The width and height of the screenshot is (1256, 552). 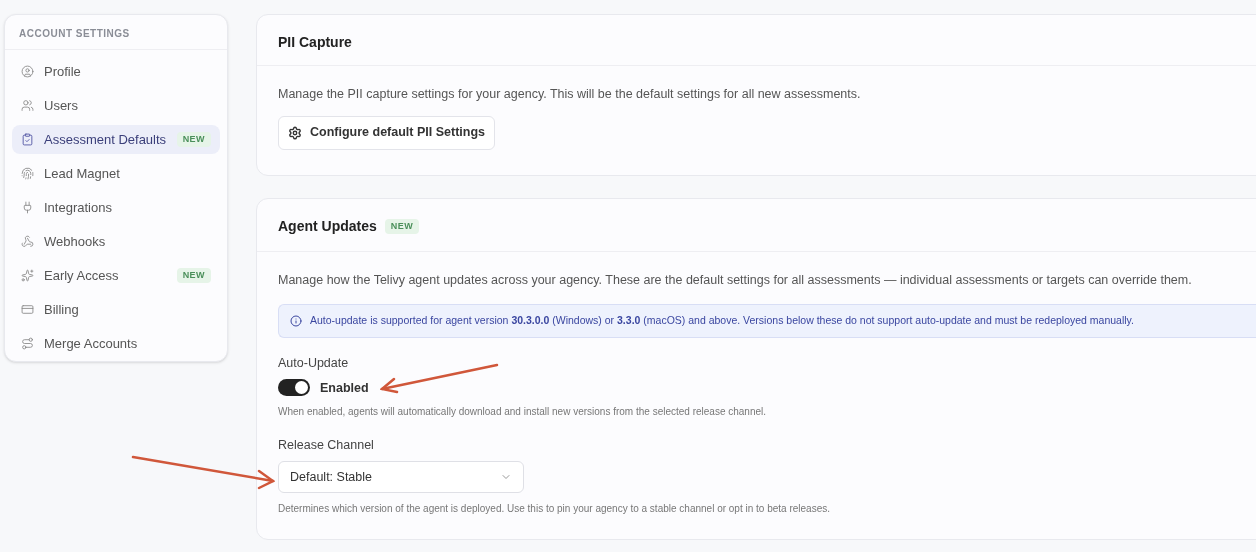 I want to click on clipboard-check-icon, so click(x=27, y=139).